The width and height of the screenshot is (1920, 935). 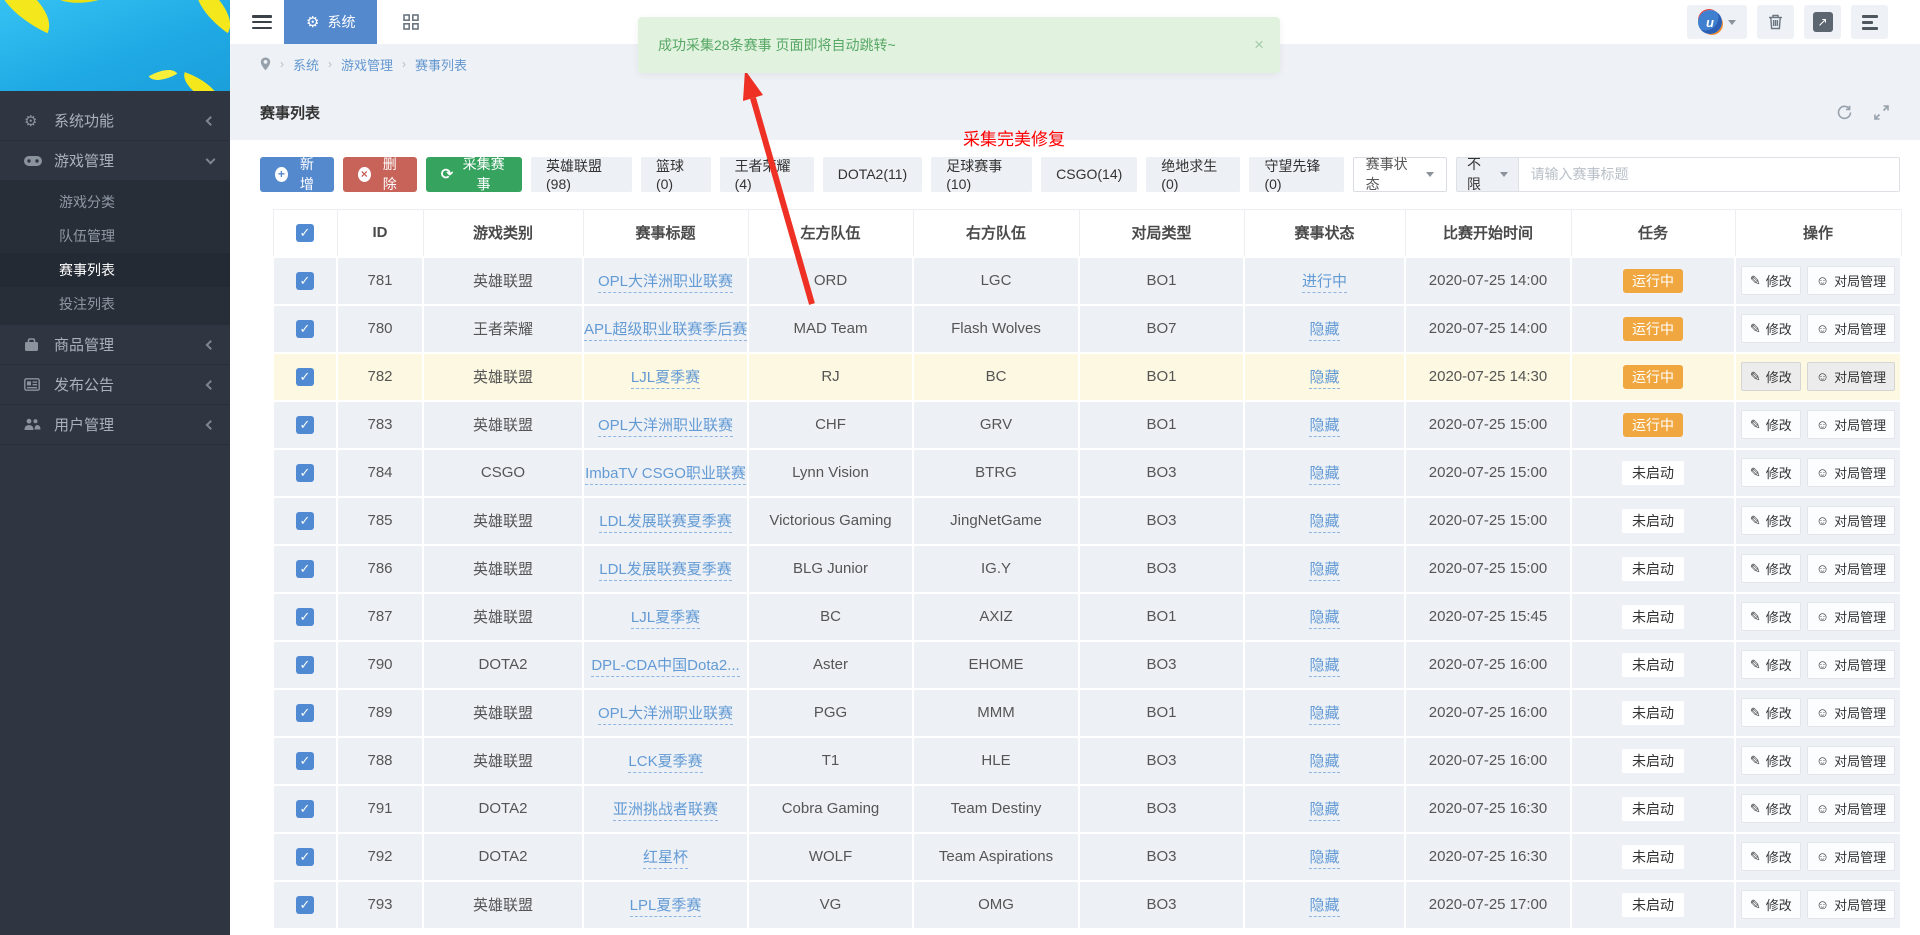 What do you see at coordinates (115, 270) in the screenshot?
I see `sidebar-item-event-list: 赛事列表` at bounding box center [115, 270].